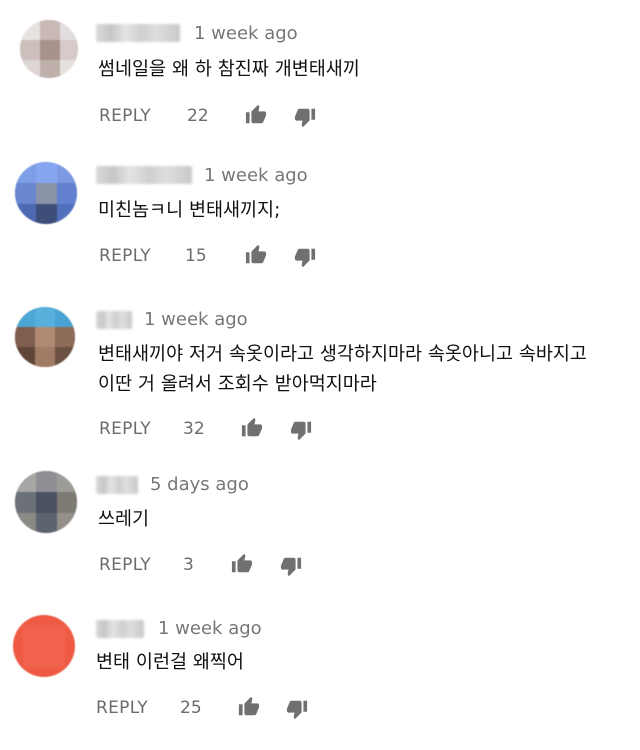 The image size is (640, 750). What do you see at coordinates (189, 210) in the screenshot?
I see `comment-text: 미친놈ㅋ니 변태새끼지;` at bounding box center [189, 210].